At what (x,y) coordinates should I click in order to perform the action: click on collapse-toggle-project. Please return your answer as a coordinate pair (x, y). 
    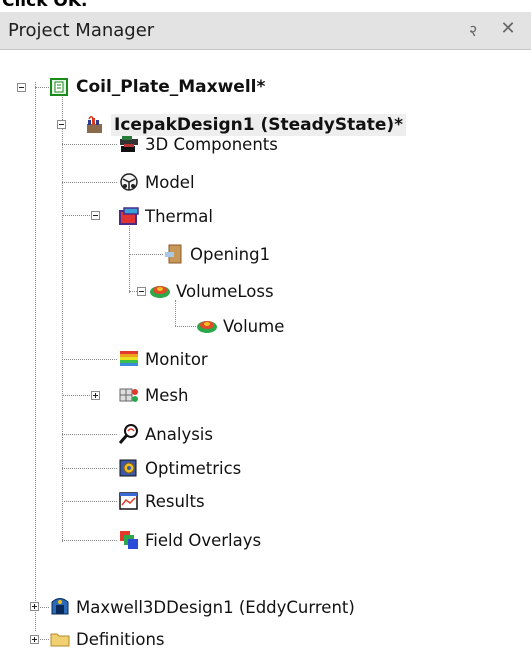
    Looking at the image, I should click on (21, 87).